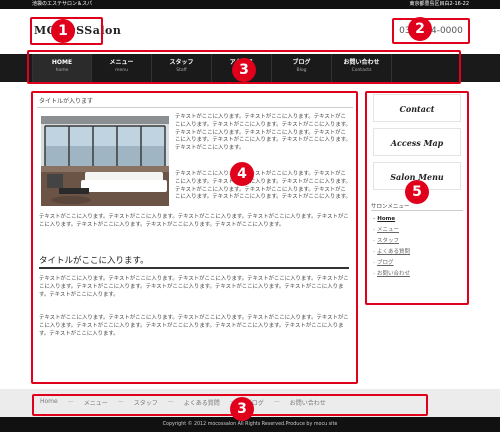  I want to click on annotation-badge: 2, so click(420, 29).